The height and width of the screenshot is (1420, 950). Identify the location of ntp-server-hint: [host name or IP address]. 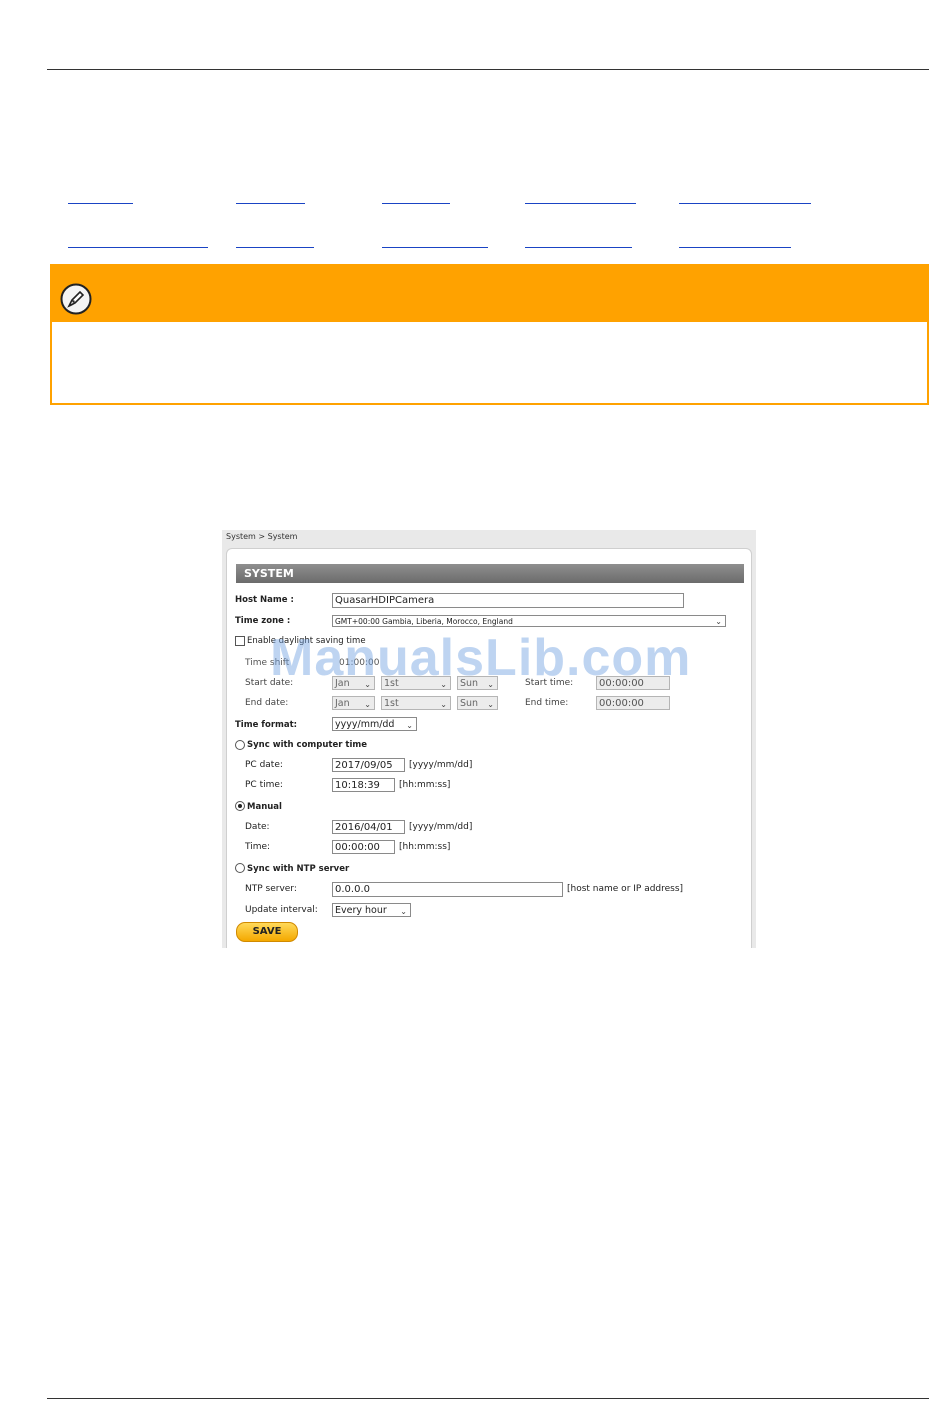
(625, 889).